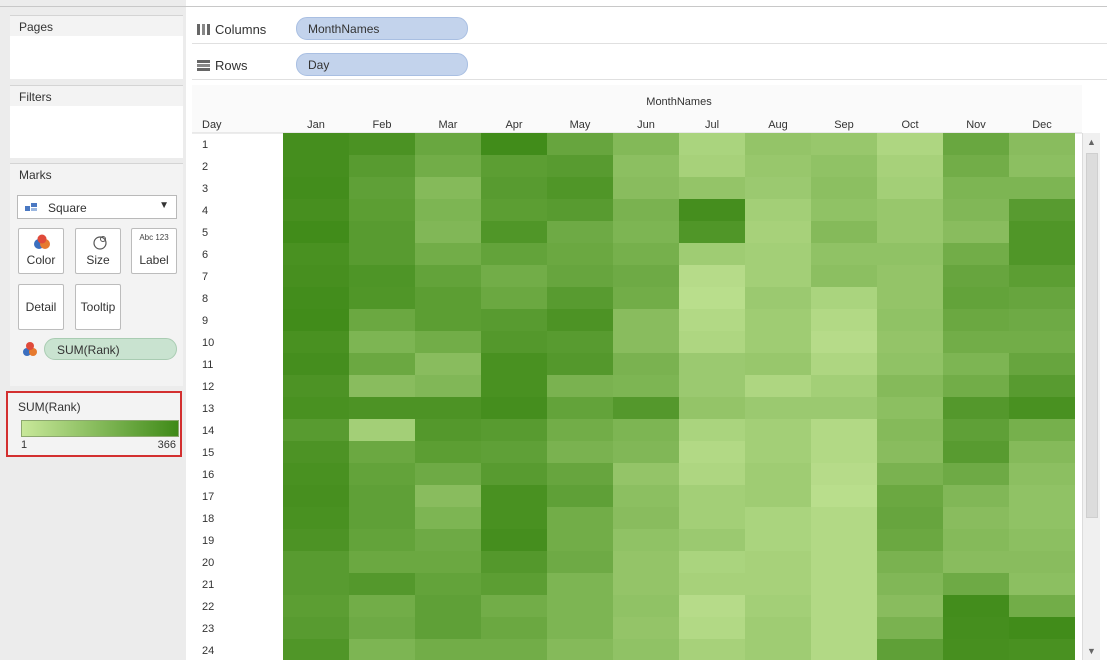  What do you see at coordinates (94, 424) in the screenshot?
I see `color-legend: SUM(Rank) 1 366` at bounding box center [94, 424].